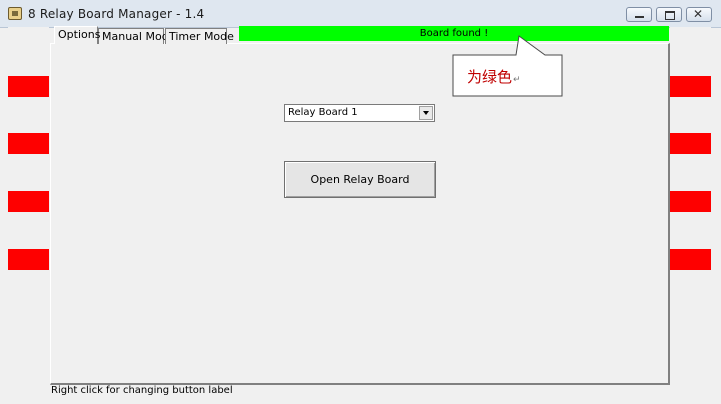  What do you see at coordinates (517, 80) in the screenshot?
I see `return-mark: ↵` at bounding box center [517, 80].